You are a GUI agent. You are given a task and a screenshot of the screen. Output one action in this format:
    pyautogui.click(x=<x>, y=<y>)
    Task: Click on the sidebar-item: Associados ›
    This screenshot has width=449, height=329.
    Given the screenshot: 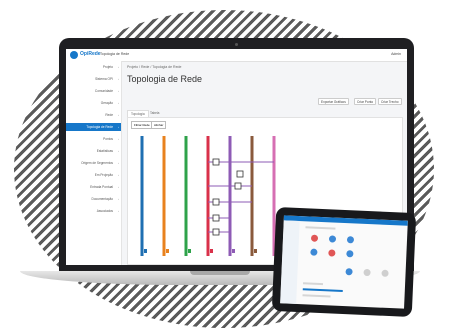 What is the action you would take?
    pyautogui.click(x=93, y=211)
    